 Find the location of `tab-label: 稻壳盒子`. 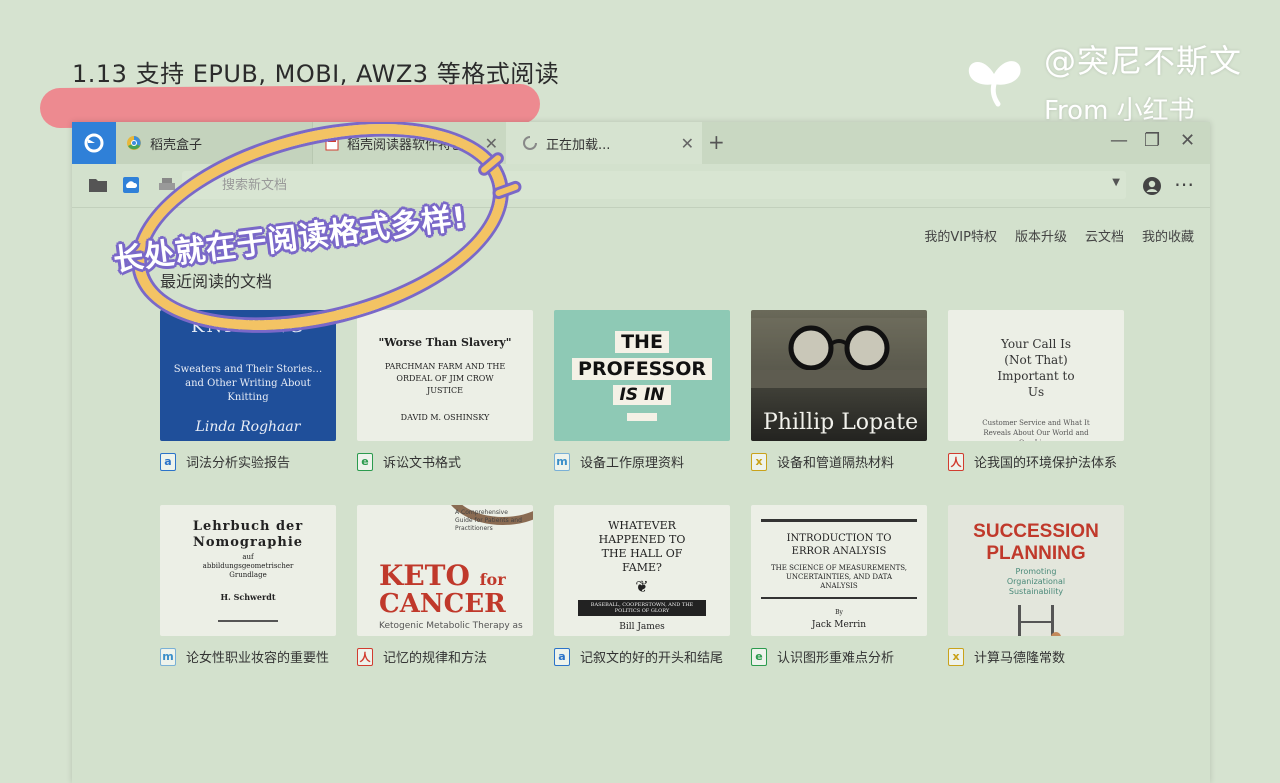

tab-label: 稻壳盒子 is located at coordinates (176, 145).